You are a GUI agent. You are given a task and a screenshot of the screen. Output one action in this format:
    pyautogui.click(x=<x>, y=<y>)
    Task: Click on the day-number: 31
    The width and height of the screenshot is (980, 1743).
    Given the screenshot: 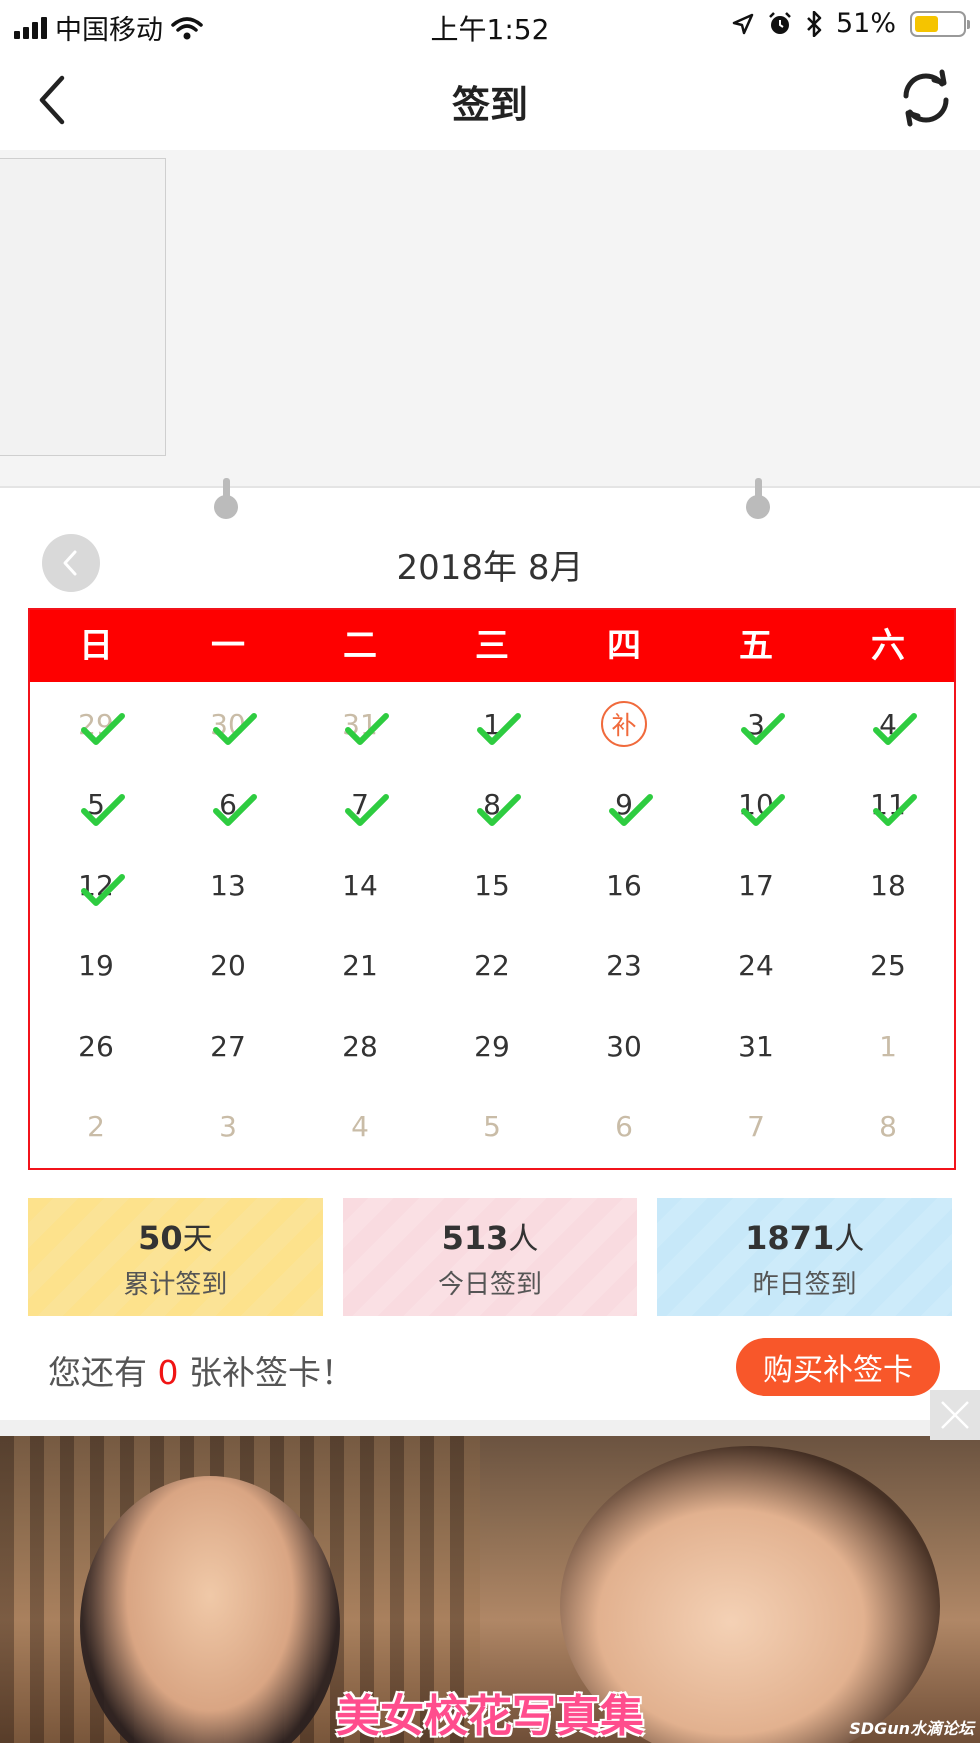 What is the action you would take?
    pyautogui.click(x=756, y=1046)
    